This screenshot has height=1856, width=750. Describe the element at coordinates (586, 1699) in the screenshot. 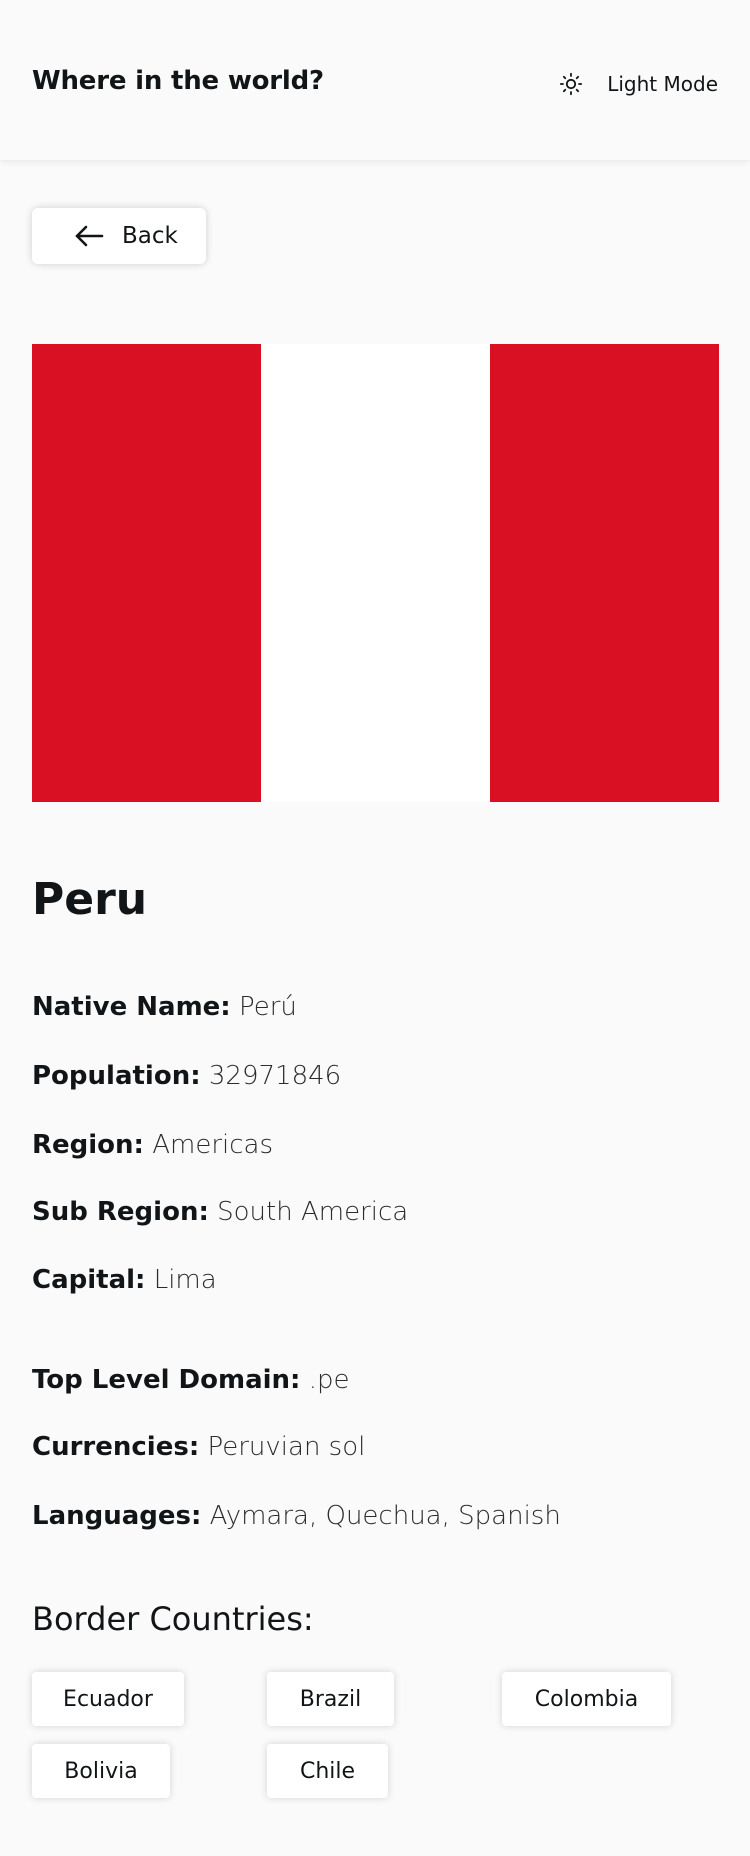

I see `border-country-button-colombia: Colombia` at that location.